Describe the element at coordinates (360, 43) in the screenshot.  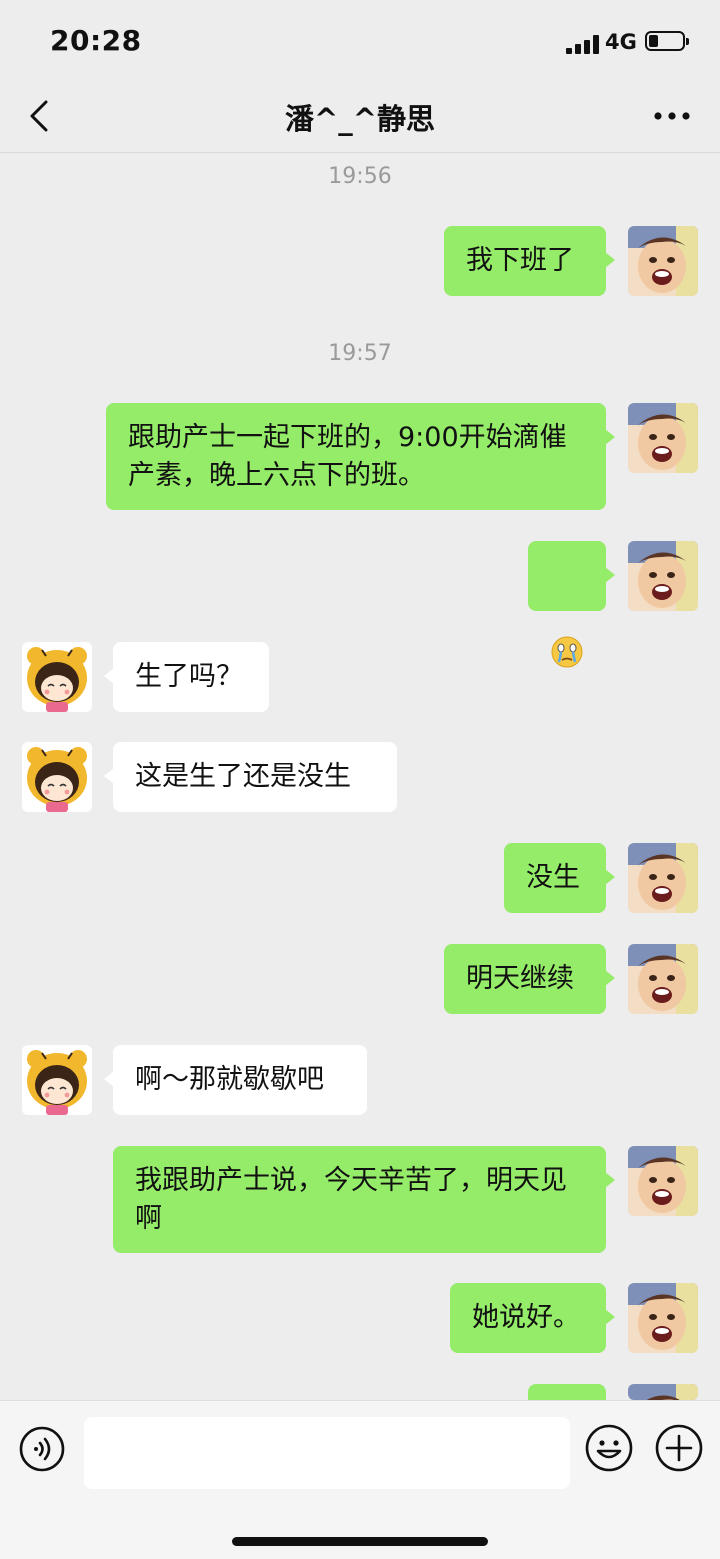
I see `status-bar: 20:28 4G` at that location.